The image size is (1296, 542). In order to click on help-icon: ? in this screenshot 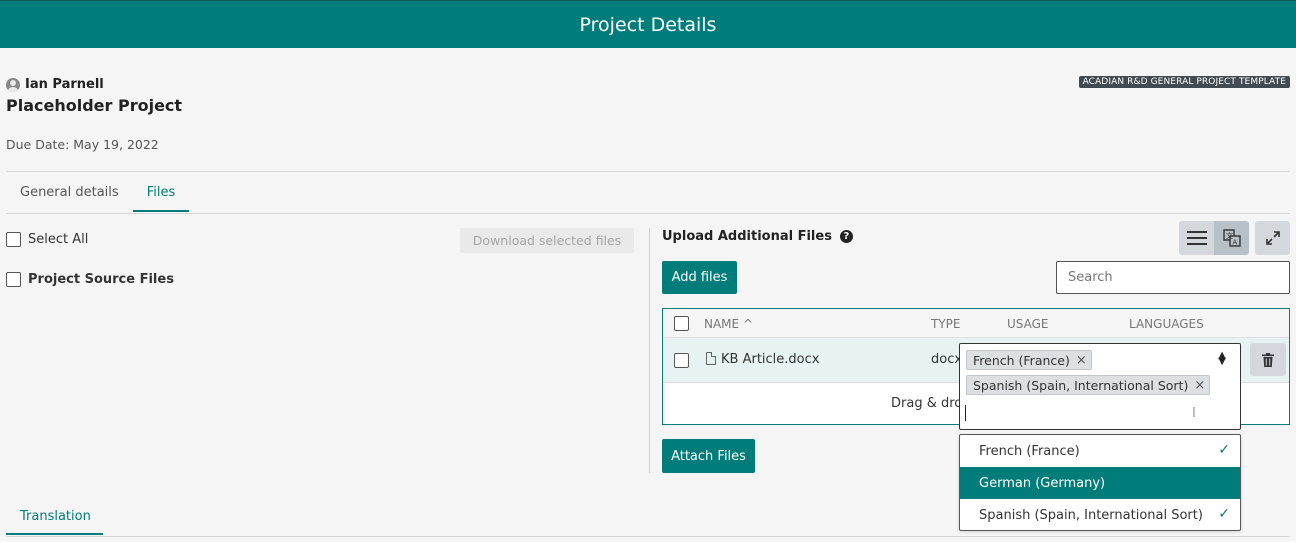, I will do `click(846, 236)`.